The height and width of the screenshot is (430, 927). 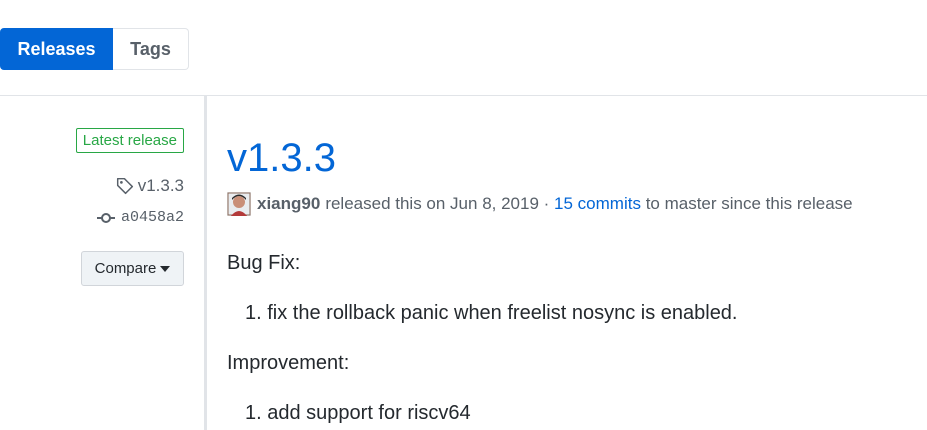 What do you see at coordinates (437, 203) in the screenshot?
I see `released-text: released this on Jun 8, 2019 ·` at bounding box center [437, 203].